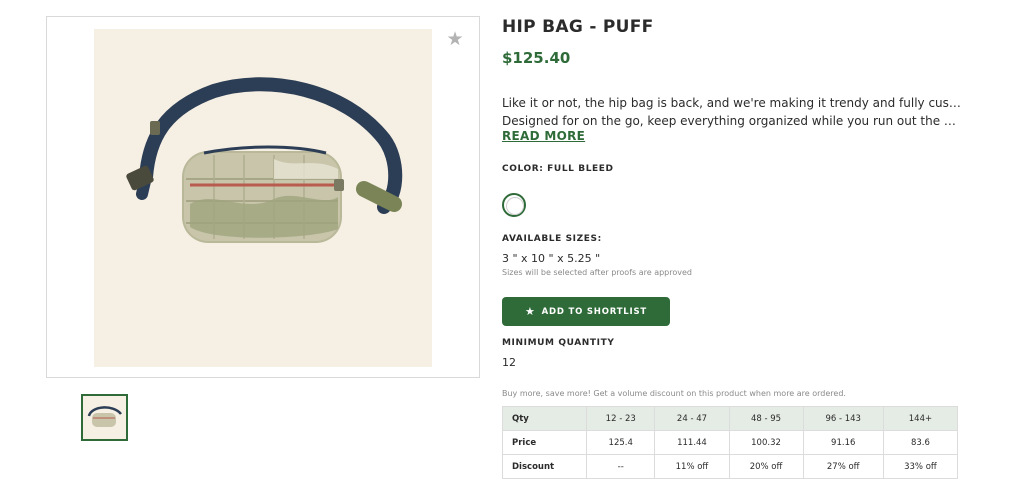  Describe the element at coordinates (843, 442) in the screenshot. I see `pricing-table-cell: 91.16` at that location.